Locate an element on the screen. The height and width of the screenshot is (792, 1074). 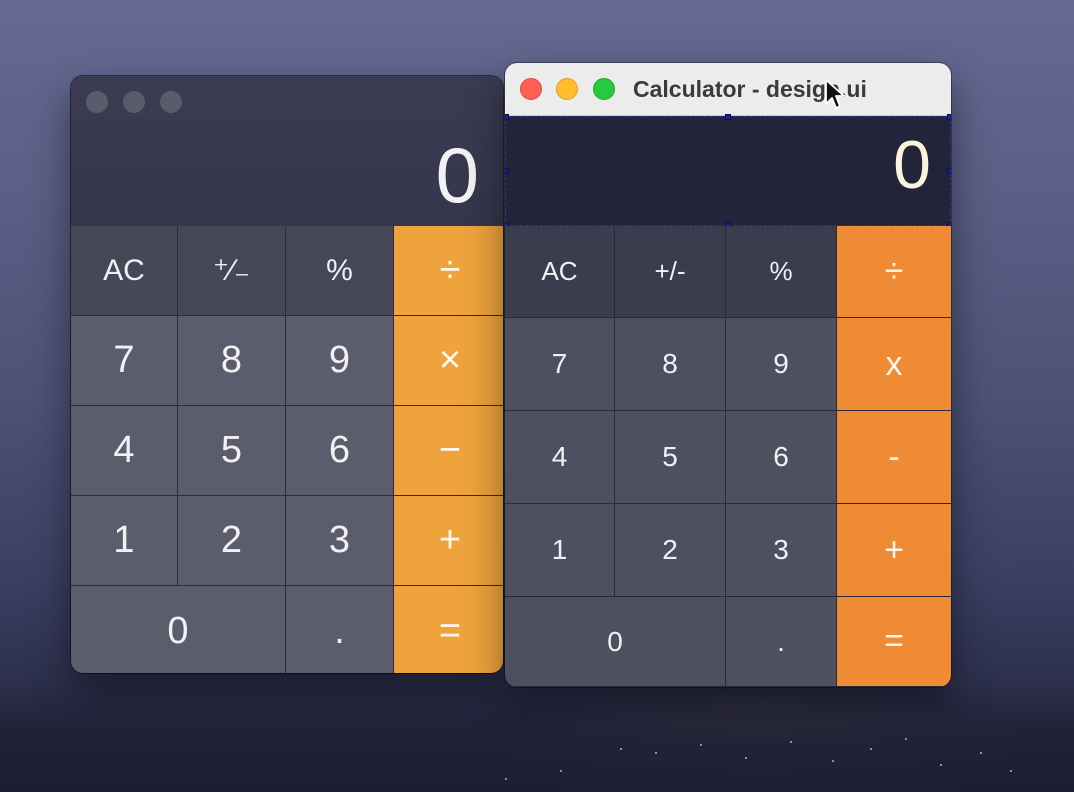
window-titlebar: Calculator - design.ui is located at coordinates (728, 89).